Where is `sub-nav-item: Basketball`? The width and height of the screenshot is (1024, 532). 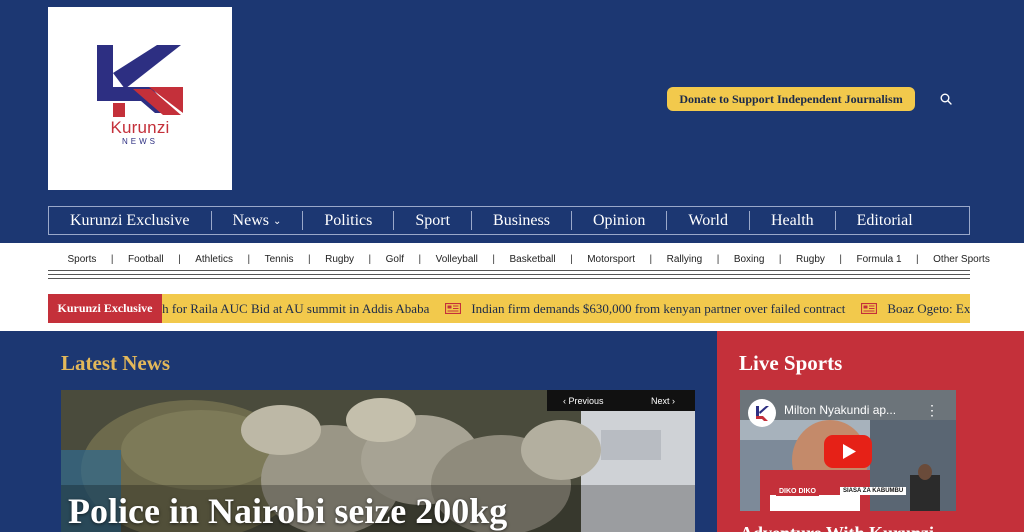
sub-nav-item: Basketball is located at coordinates (532, 259).